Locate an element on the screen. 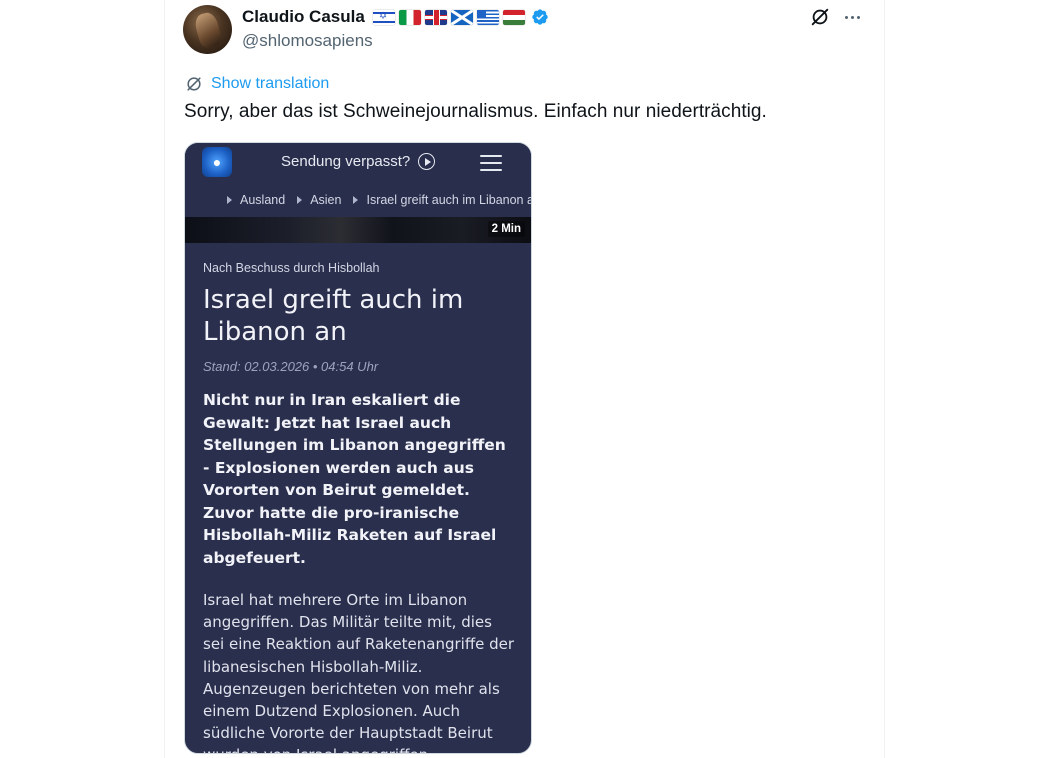  display-name: Claudio Casula is located at coordinates (303, 17).